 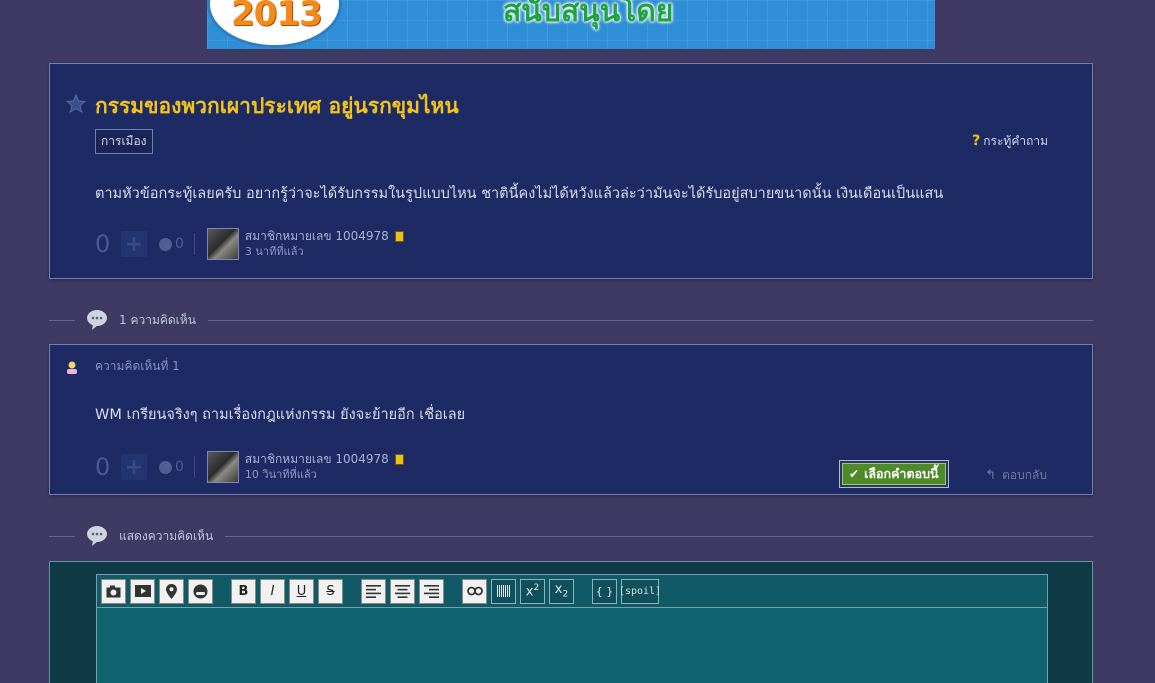 I want to click on italic-button: I, so click(x=272, y=591).